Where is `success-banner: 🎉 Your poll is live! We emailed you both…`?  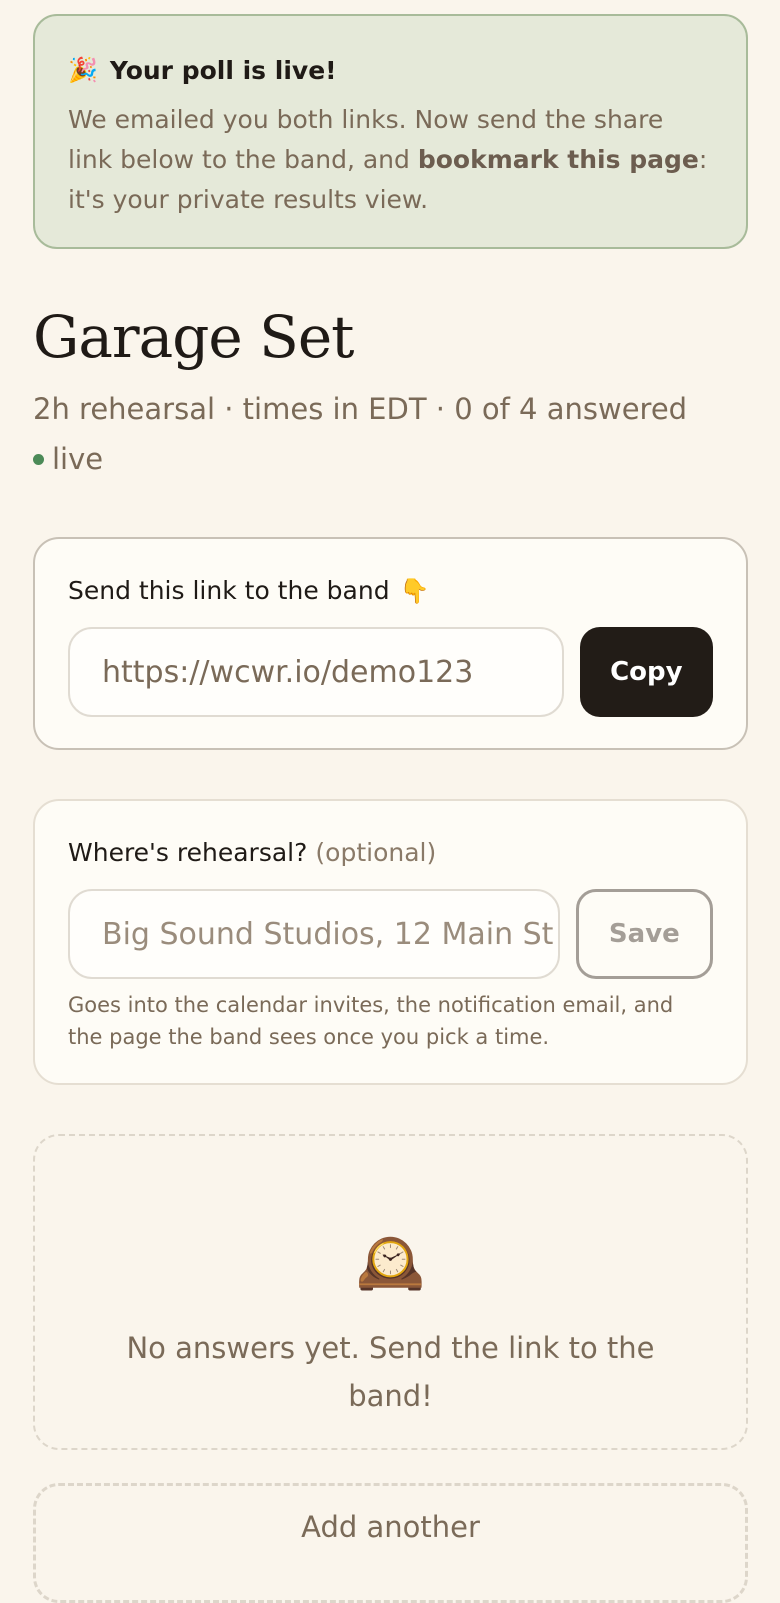
success-banner: 🎉 Your poll is live! We emailed you both… is located at coordinates (390, 131).